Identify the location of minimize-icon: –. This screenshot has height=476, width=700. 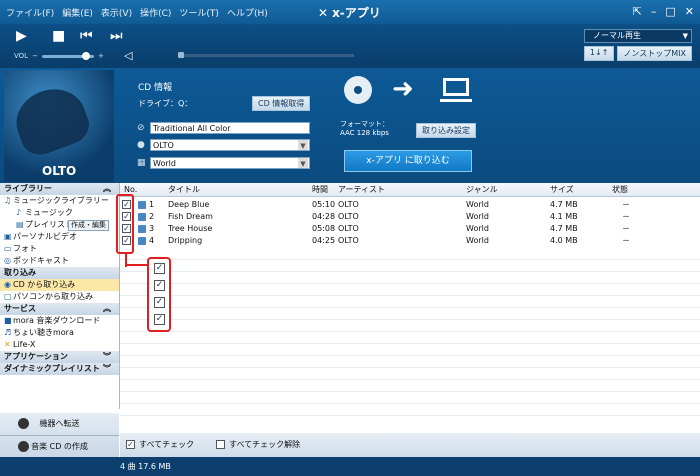
(654, 11).